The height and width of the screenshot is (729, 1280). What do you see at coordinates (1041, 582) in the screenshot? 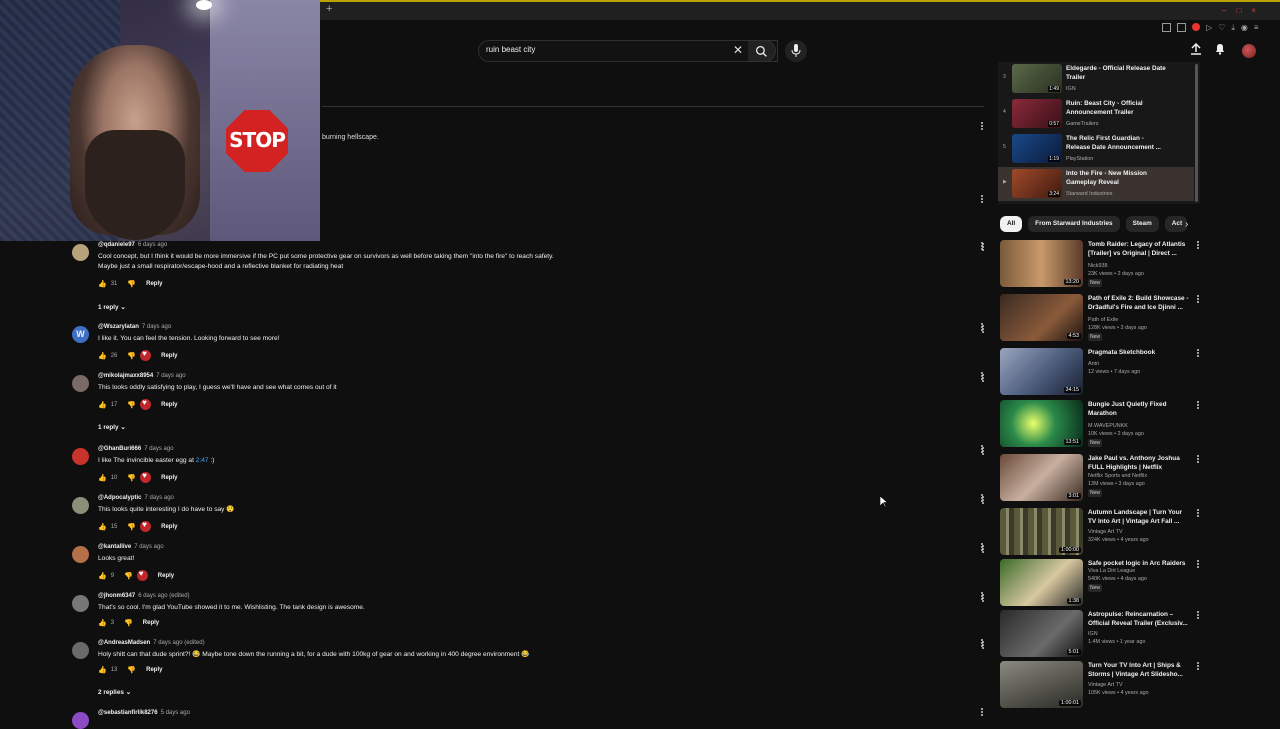
I see `video-thumbnail: 1:38` at bounding box center [1041, 582].